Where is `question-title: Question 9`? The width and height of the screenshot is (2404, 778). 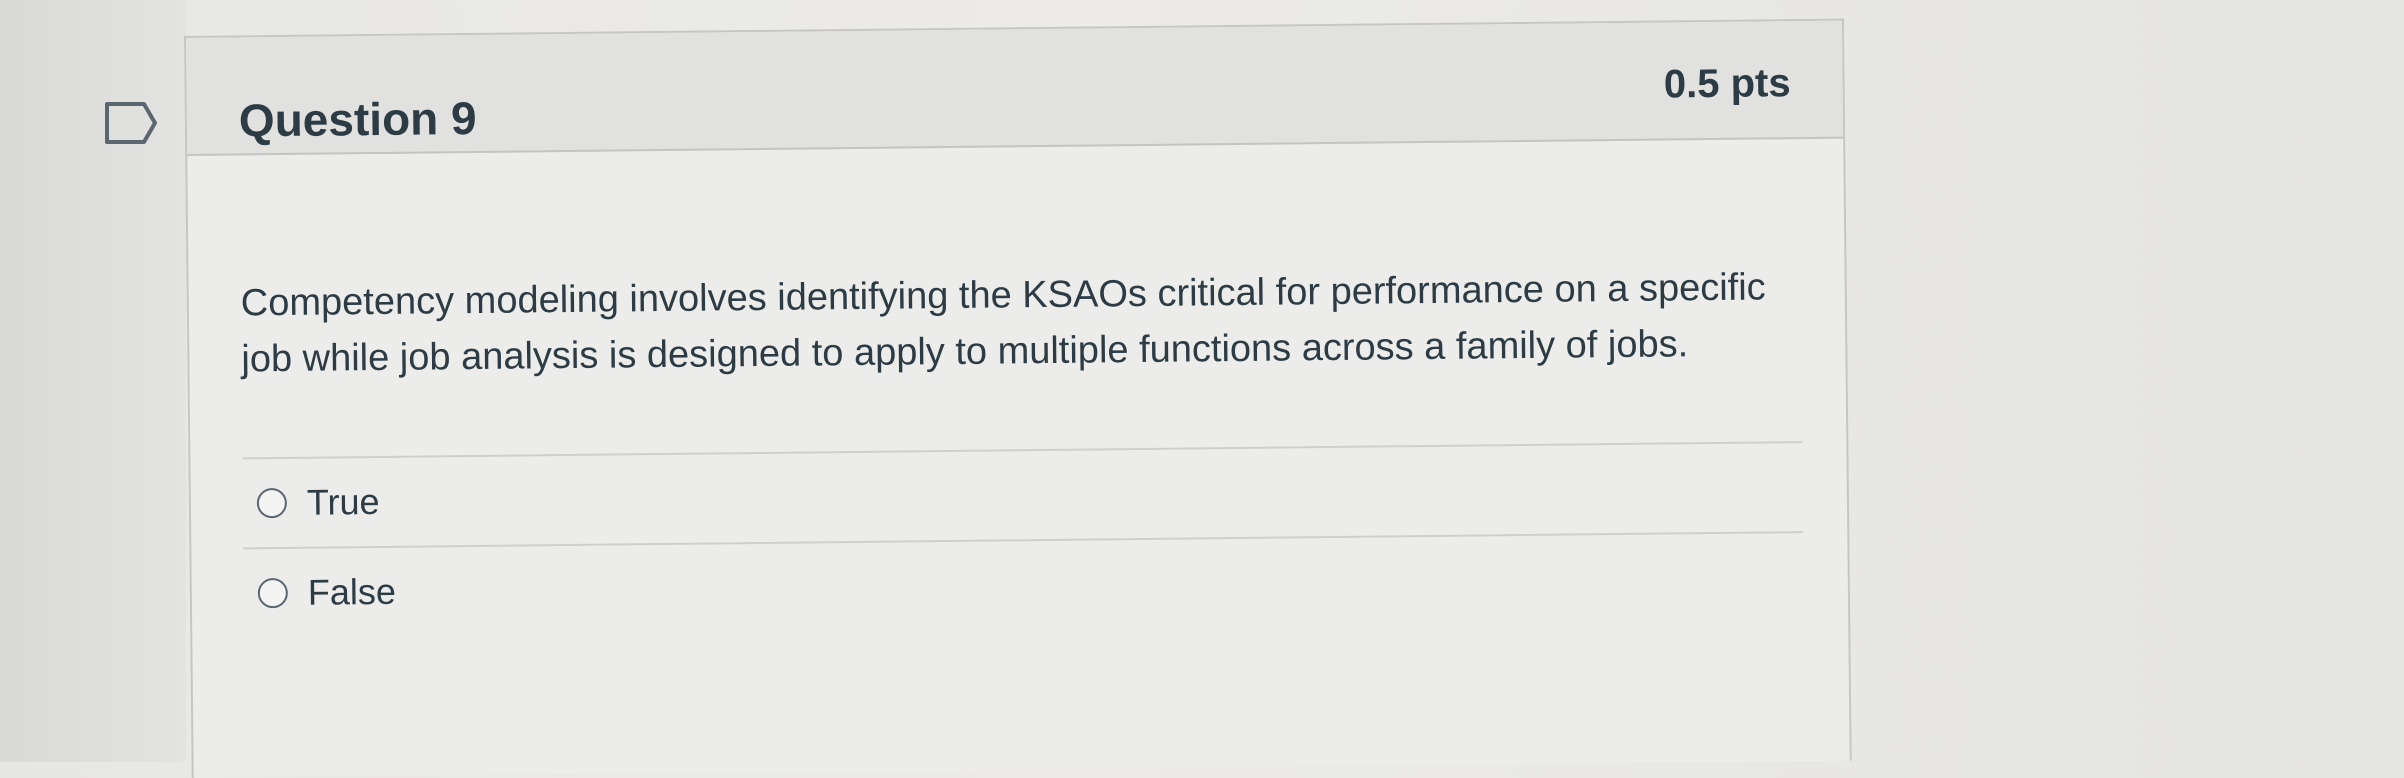 question-title: Question 9 is located at coordinates (357, 119).